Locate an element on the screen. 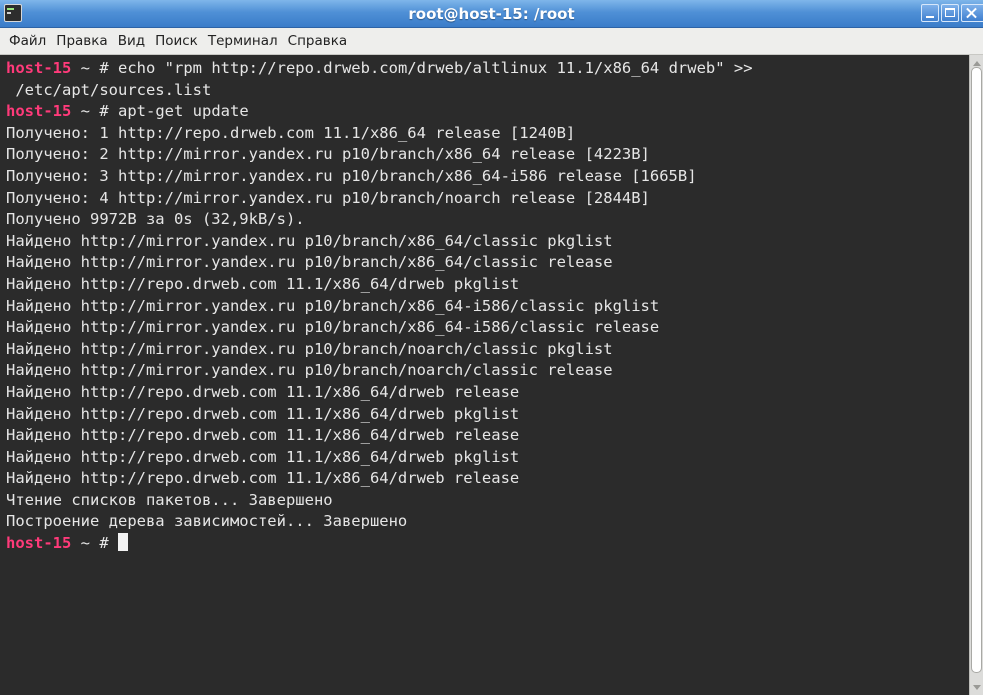 The height and width of the screenshot is (695, 983). menu-file: Файл is located at coordinates (27, 41).